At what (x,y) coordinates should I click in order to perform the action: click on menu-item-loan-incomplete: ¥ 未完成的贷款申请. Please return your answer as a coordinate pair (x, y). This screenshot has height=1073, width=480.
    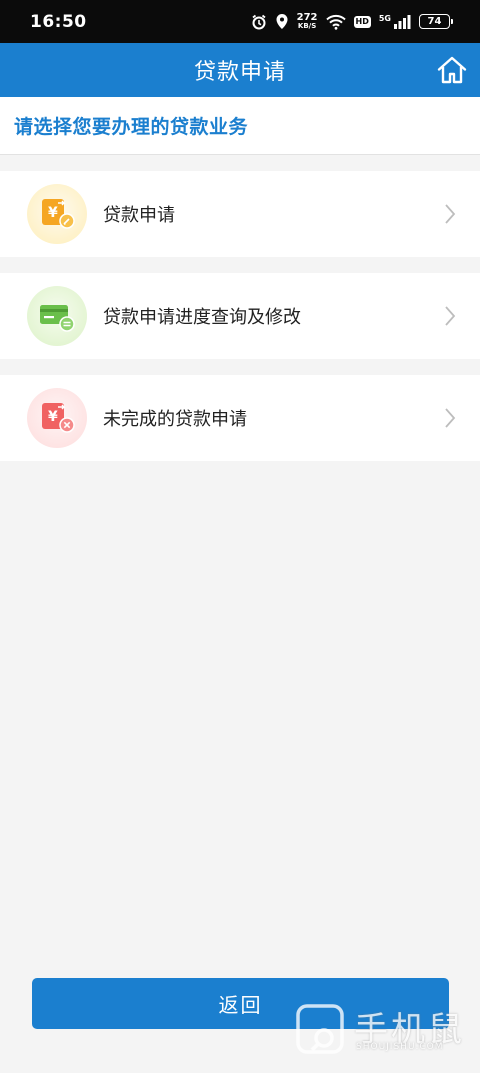
    Looking at the image, I should click on (240, 418).